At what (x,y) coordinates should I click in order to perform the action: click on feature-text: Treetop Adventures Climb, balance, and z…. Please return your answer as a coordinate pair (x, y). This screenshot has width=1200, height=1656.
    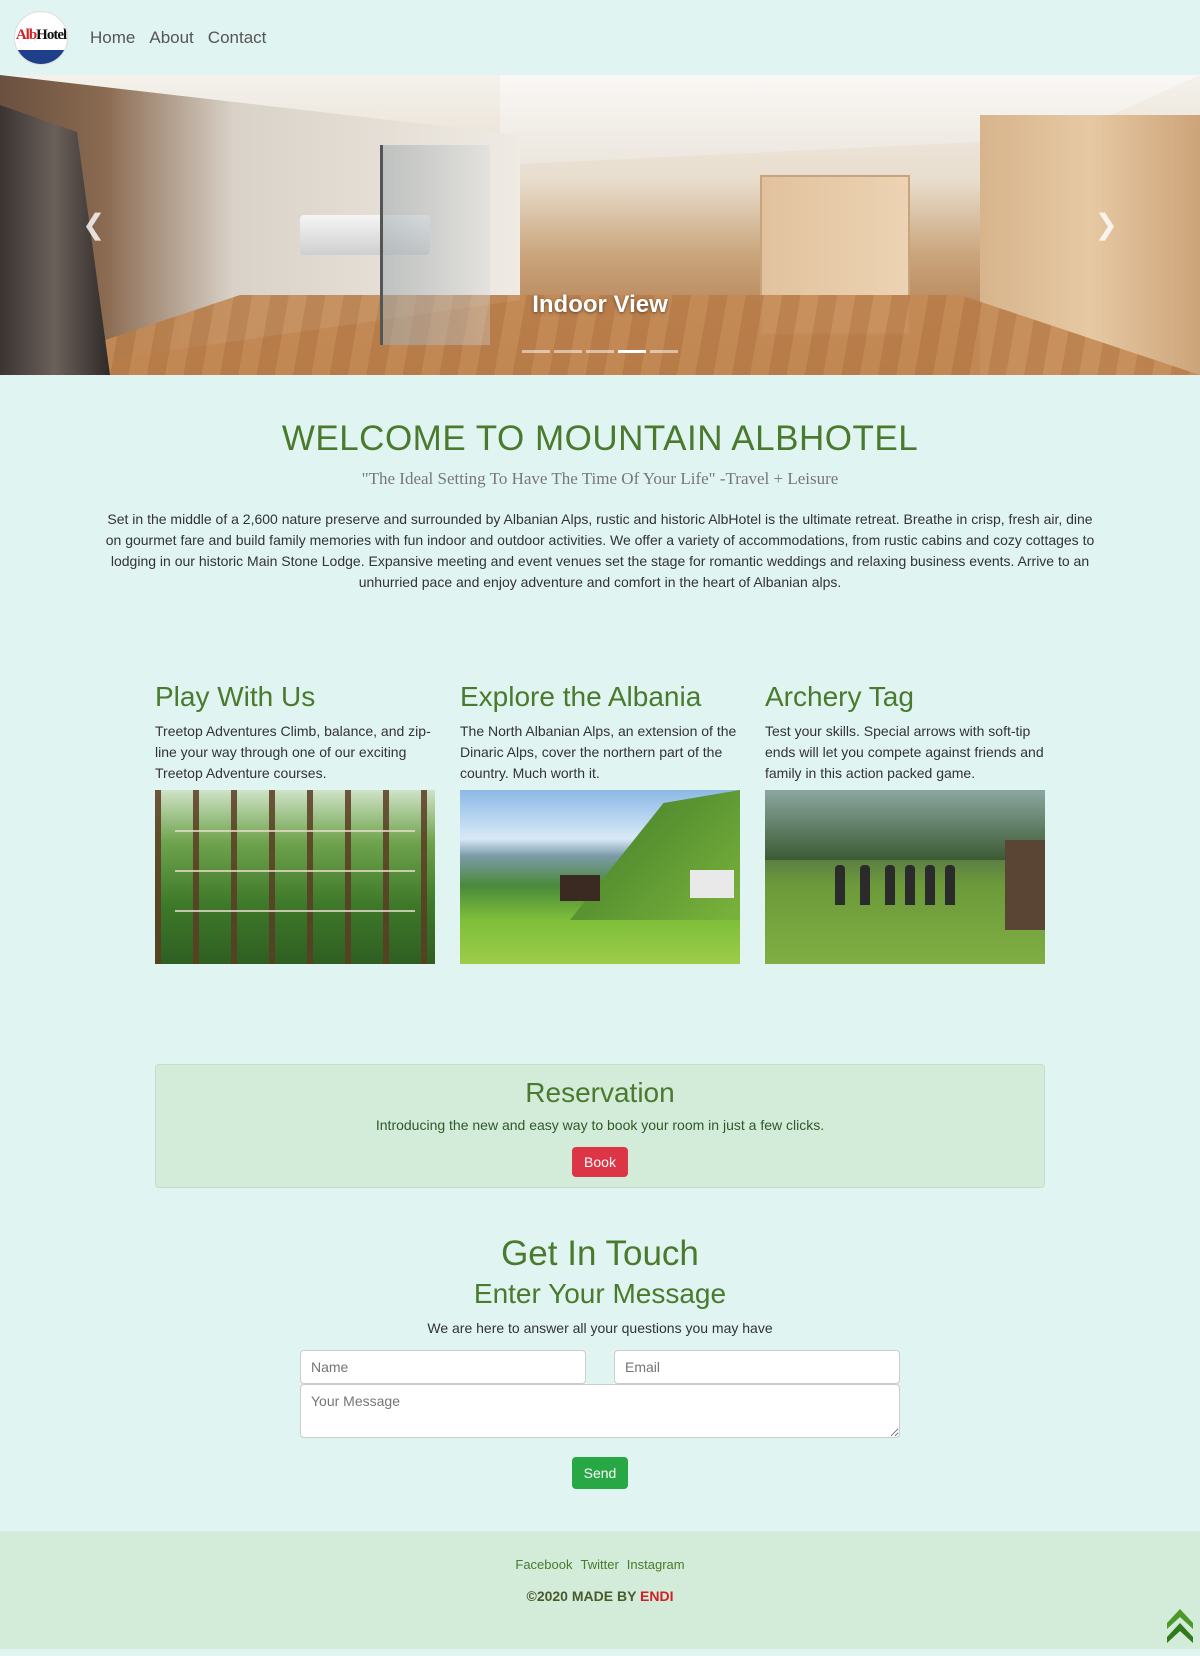
    Looking at the image, I should click on (293, 752).